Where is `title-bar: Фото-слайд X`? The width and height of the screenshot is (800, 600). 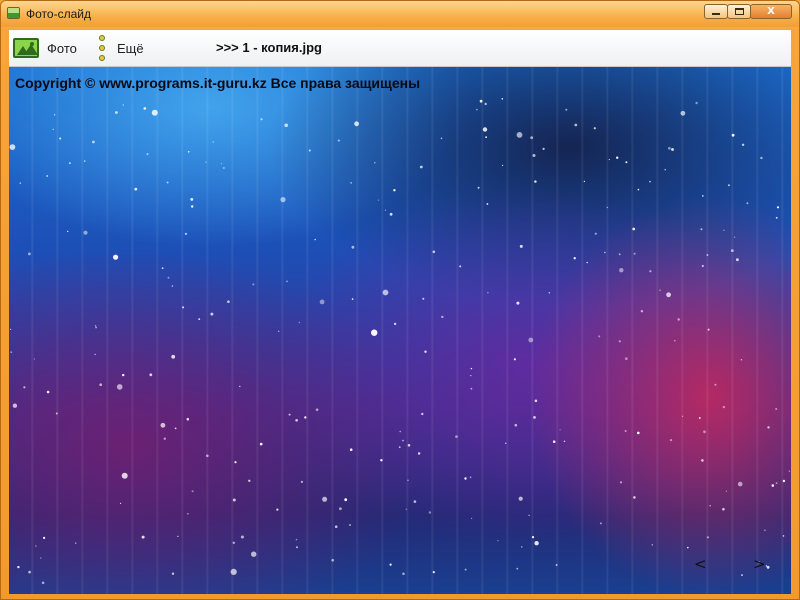
title-bar: Фото-слайд X is located at coordinates (400, 14).